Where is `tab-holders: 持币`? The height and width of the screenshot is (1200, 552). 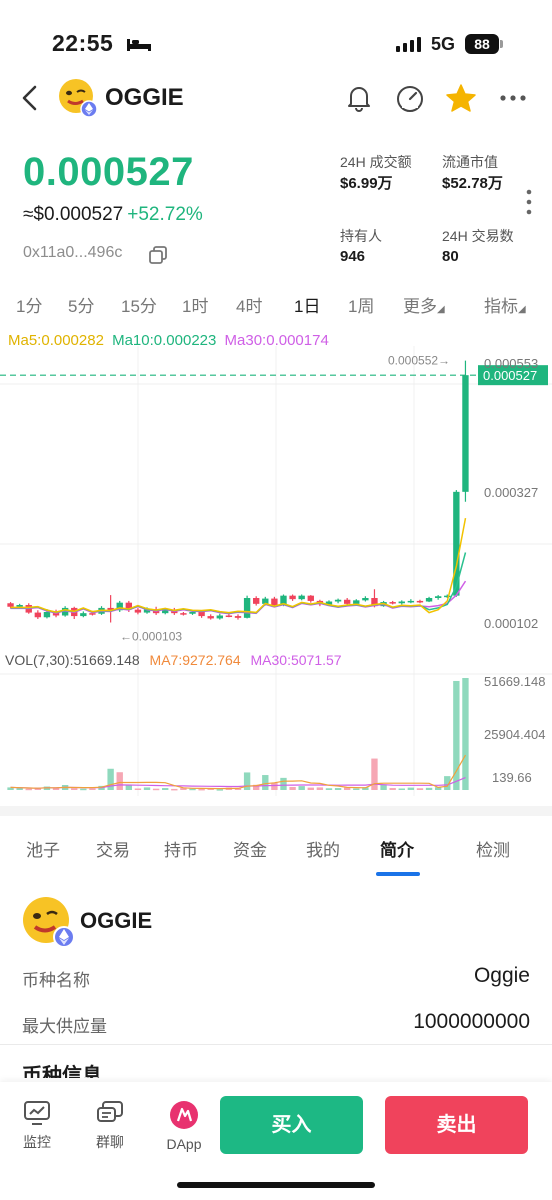 tab-holders: 持币 is located at coordinates (181, 848).